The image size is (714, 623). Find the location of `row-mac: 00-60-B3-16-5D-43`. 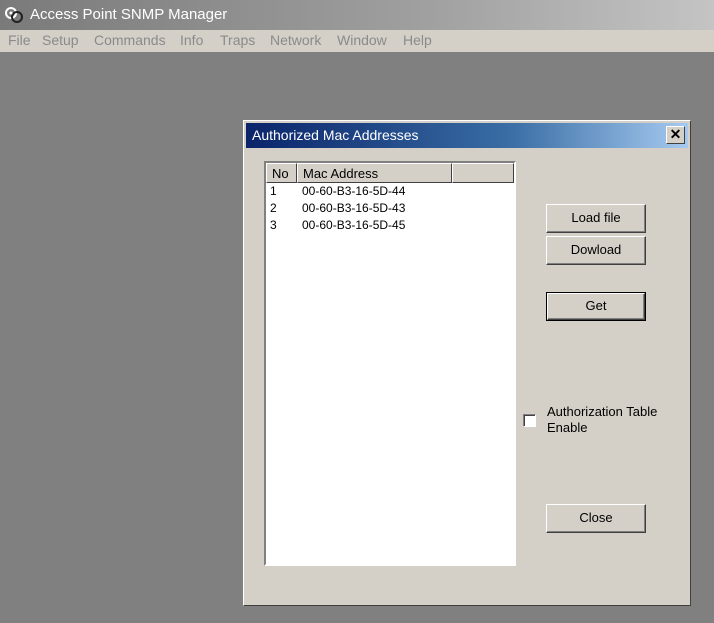

row-mac: 00-60-B3-16-5D-43 is located at coordinates (354, 208).